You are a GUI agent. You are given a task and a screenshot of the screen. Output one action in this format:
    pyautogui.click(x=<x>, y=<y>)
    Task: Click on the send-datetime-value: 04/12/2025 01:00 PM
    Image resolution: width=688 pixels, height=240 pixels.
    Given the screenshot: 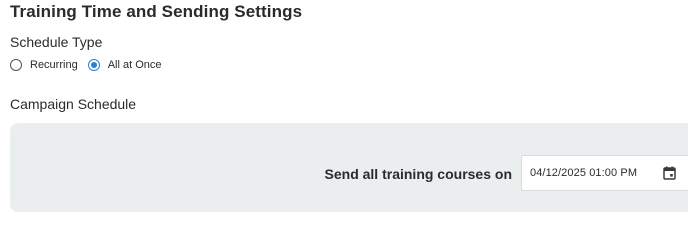 What is the action you would take?
    pyautogui.click(x=596, y=173)
    